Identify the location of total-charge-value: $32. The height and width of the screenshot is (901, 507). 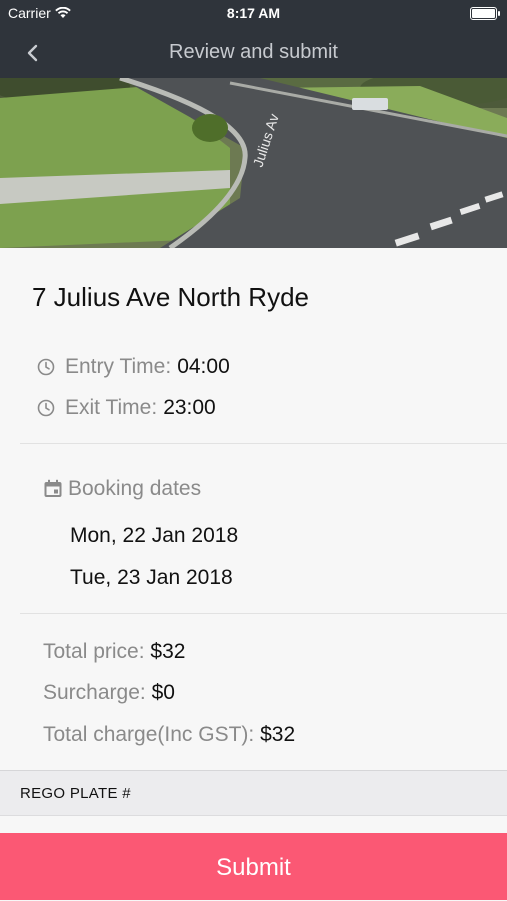
(278, 734).